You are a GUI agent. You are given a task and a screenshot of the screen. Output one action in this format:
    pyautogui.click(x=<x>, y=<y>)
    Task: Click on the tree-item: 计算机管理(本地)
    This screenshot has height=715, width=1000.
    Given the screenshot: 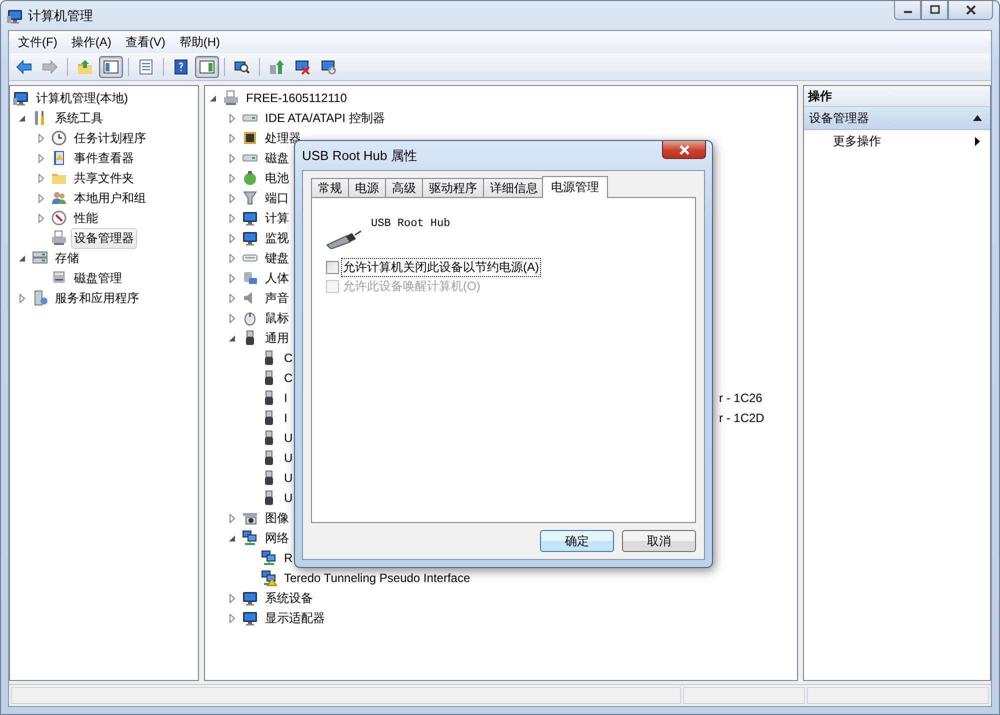 What is the action you would take?
    pyautogui.click(x=82, y=98)
    